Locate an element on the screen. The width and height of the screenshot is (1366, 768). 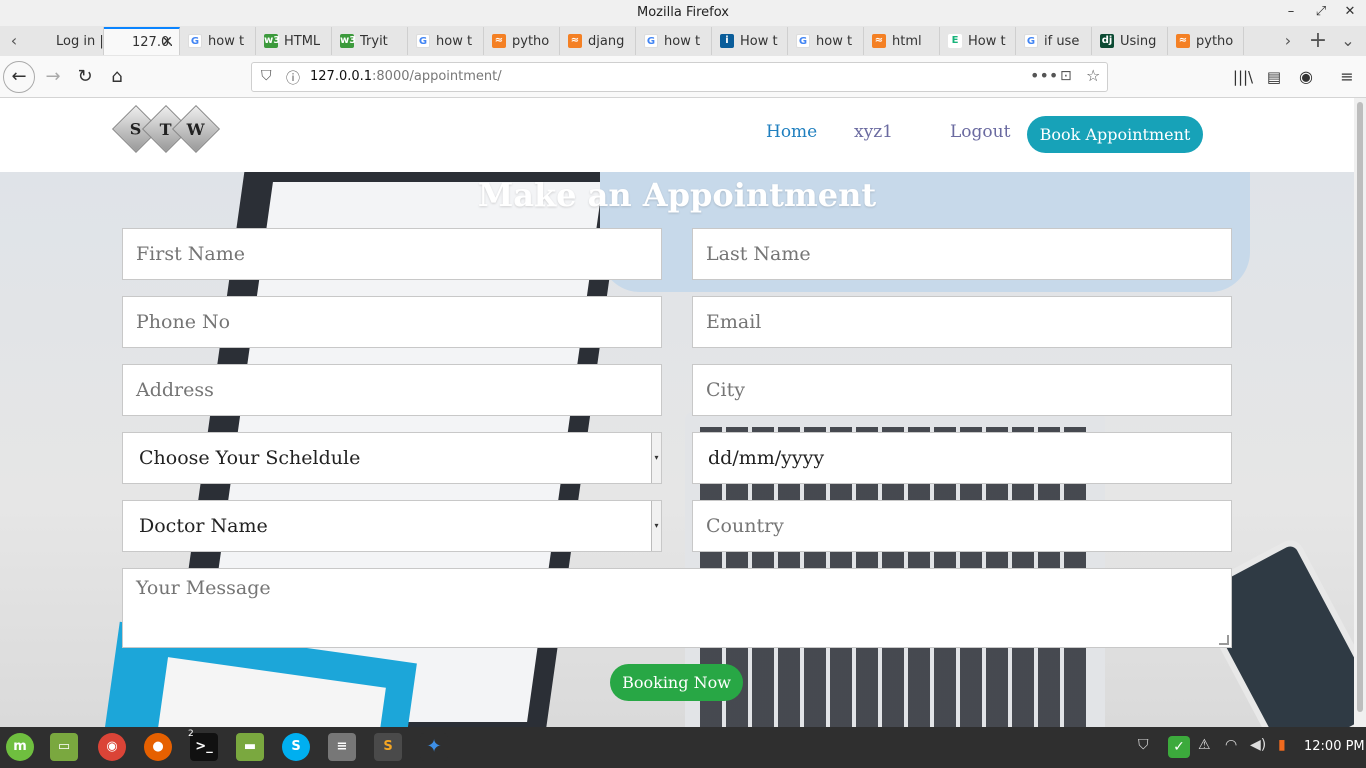
address-input: Address is located at coordinates (392, 390).